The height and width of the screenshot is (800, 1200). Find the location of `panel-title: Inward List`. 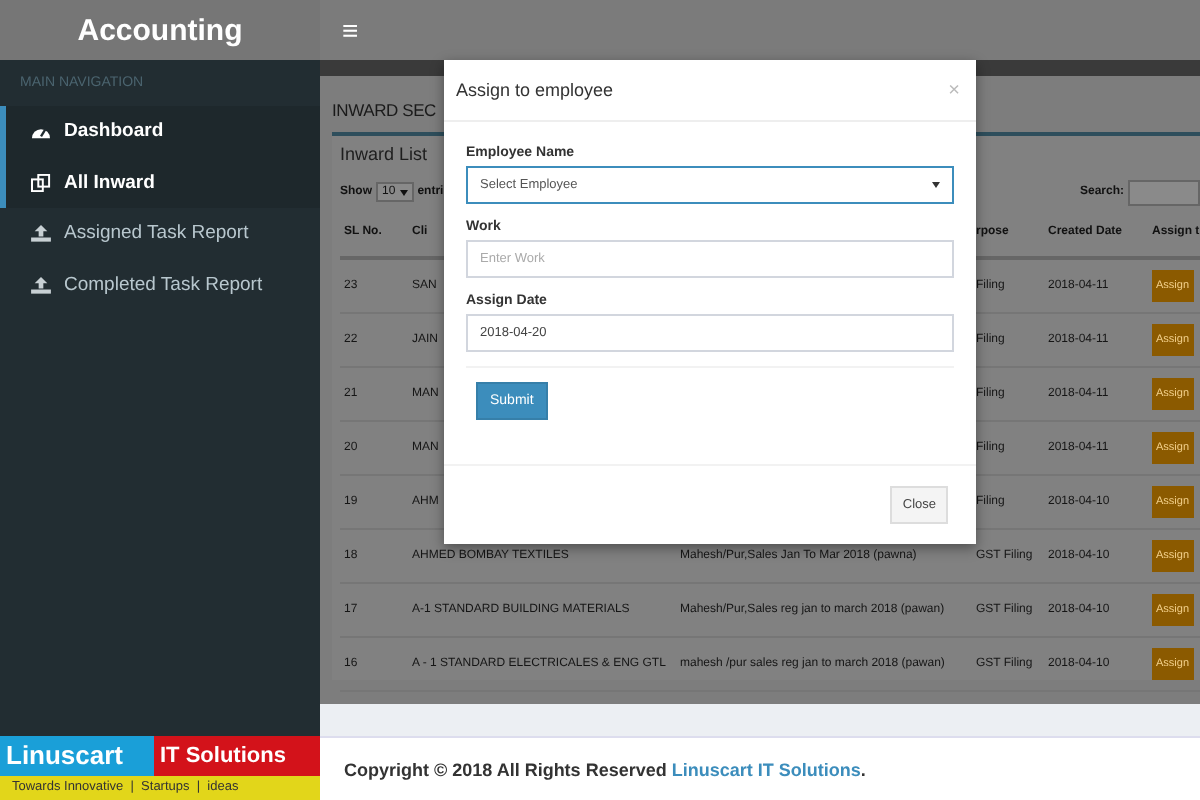

panel-title: Inward List is located at coordinates (384, 156).